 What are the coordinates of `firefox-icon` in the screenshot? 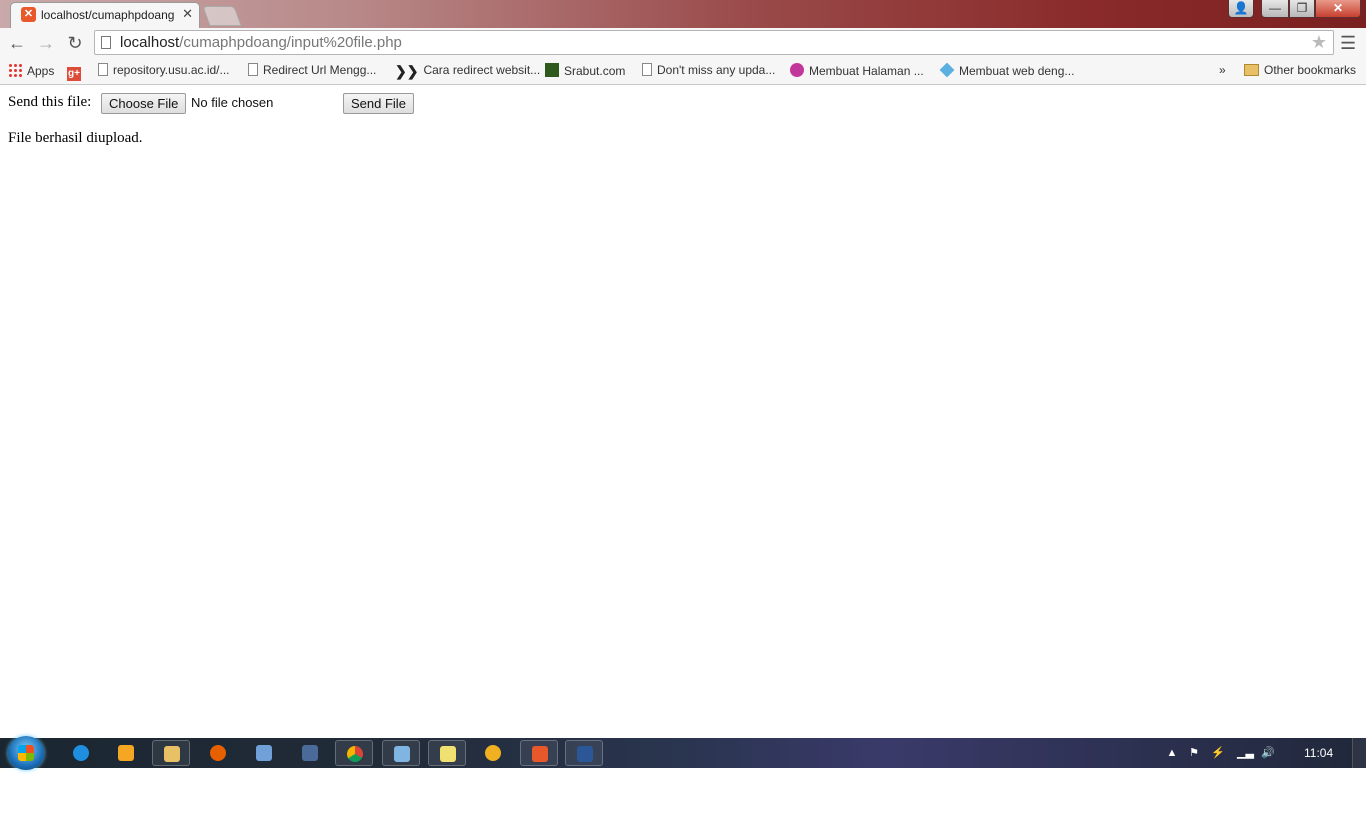 It's located at (218, 753).